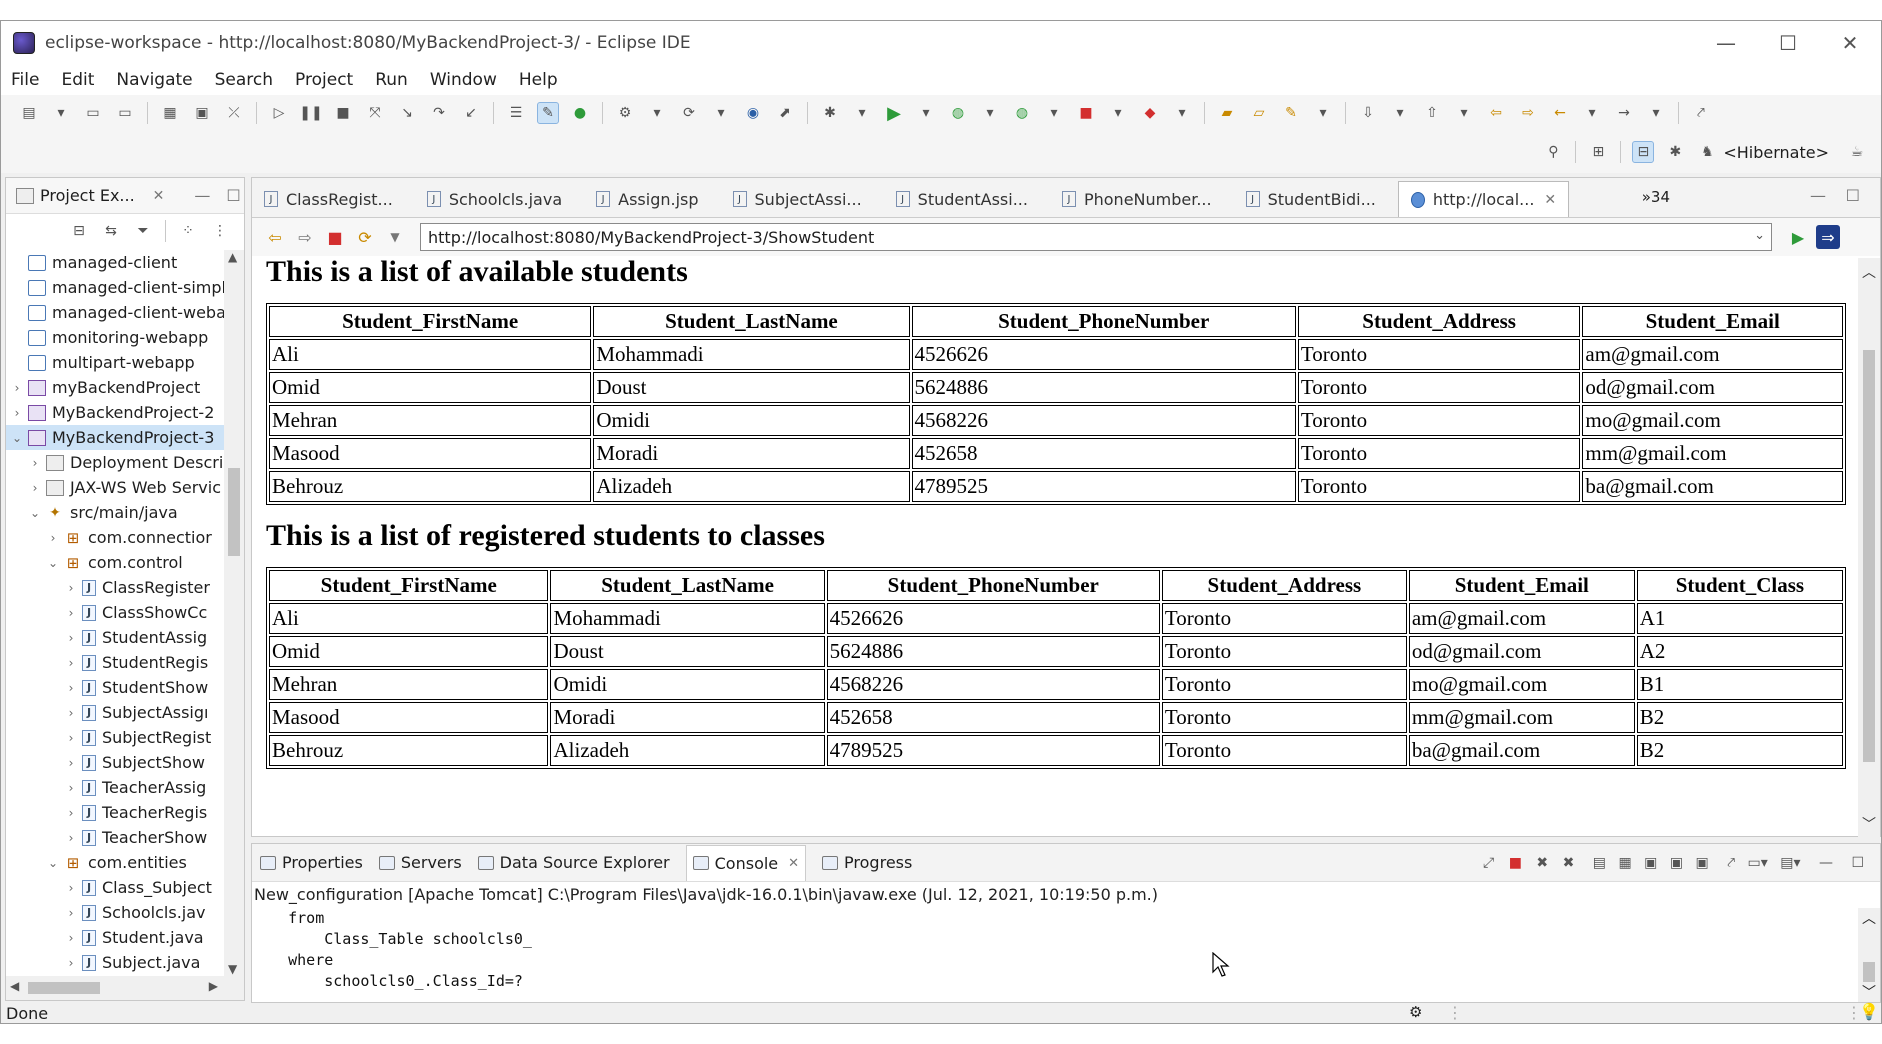 This screenshot has height=1044, width=1882. I want to click on go-icon: ▶, so click(1798, 237).